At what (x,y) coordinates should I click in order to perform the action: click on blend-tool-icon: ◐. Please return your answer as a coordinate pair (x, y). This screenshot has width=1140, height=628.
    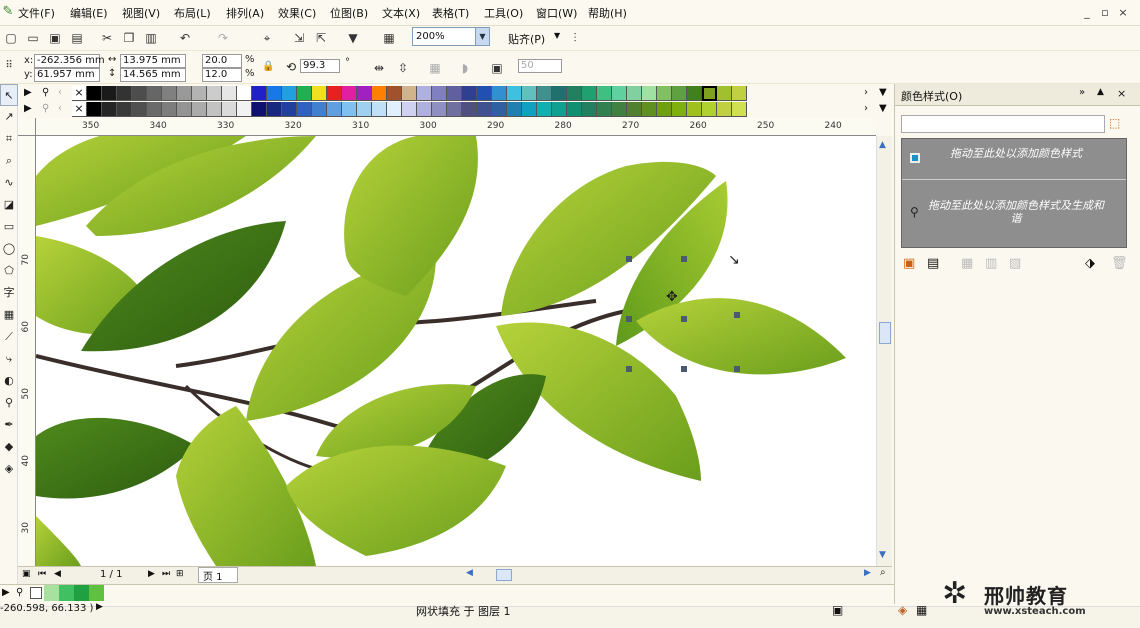
    Looking at the image, I should click on (9, 381).